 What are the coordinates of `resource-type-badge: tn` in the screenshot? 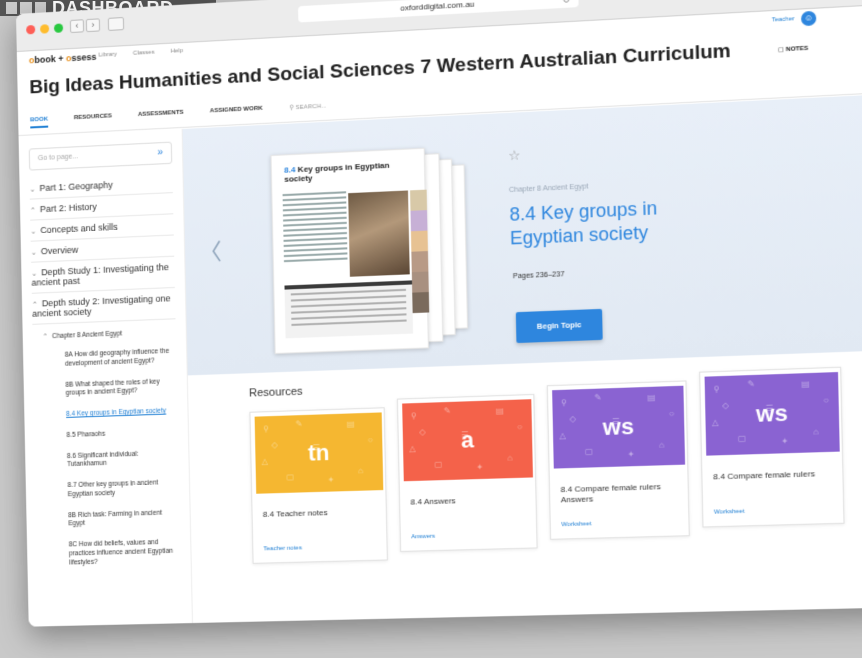 It's located at (318, 452).